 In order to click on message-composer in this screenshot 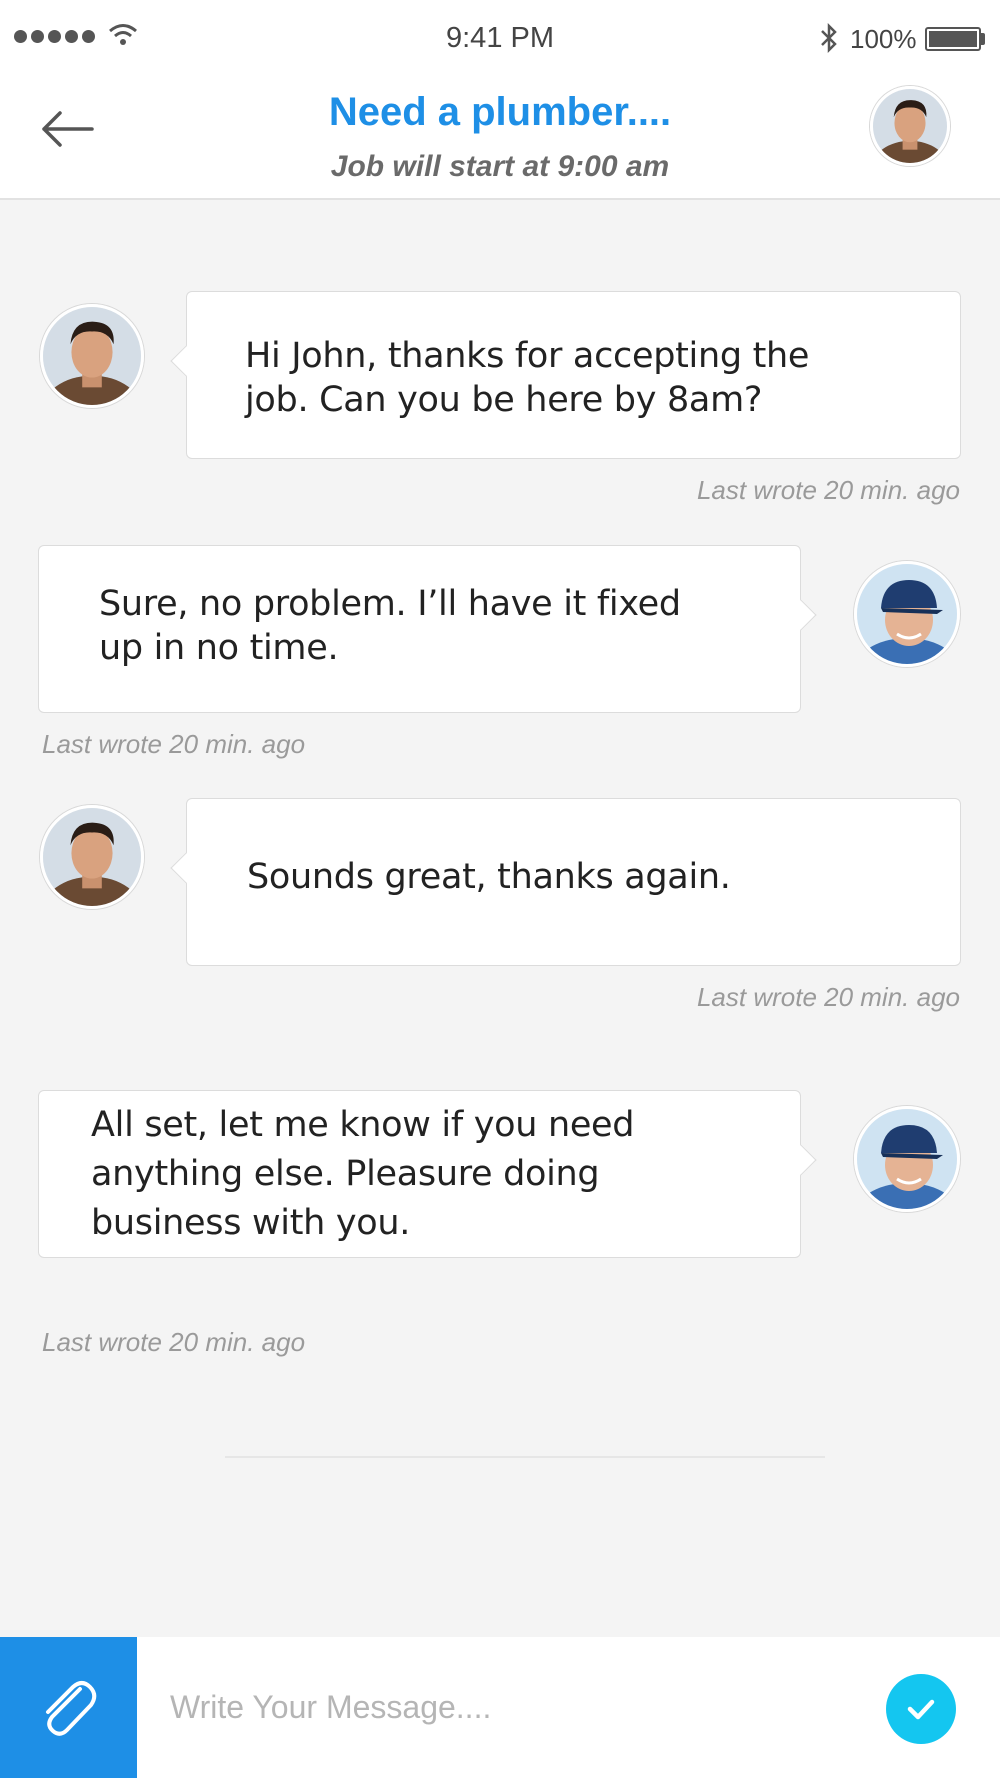, I will do `click(500, 1707)`.